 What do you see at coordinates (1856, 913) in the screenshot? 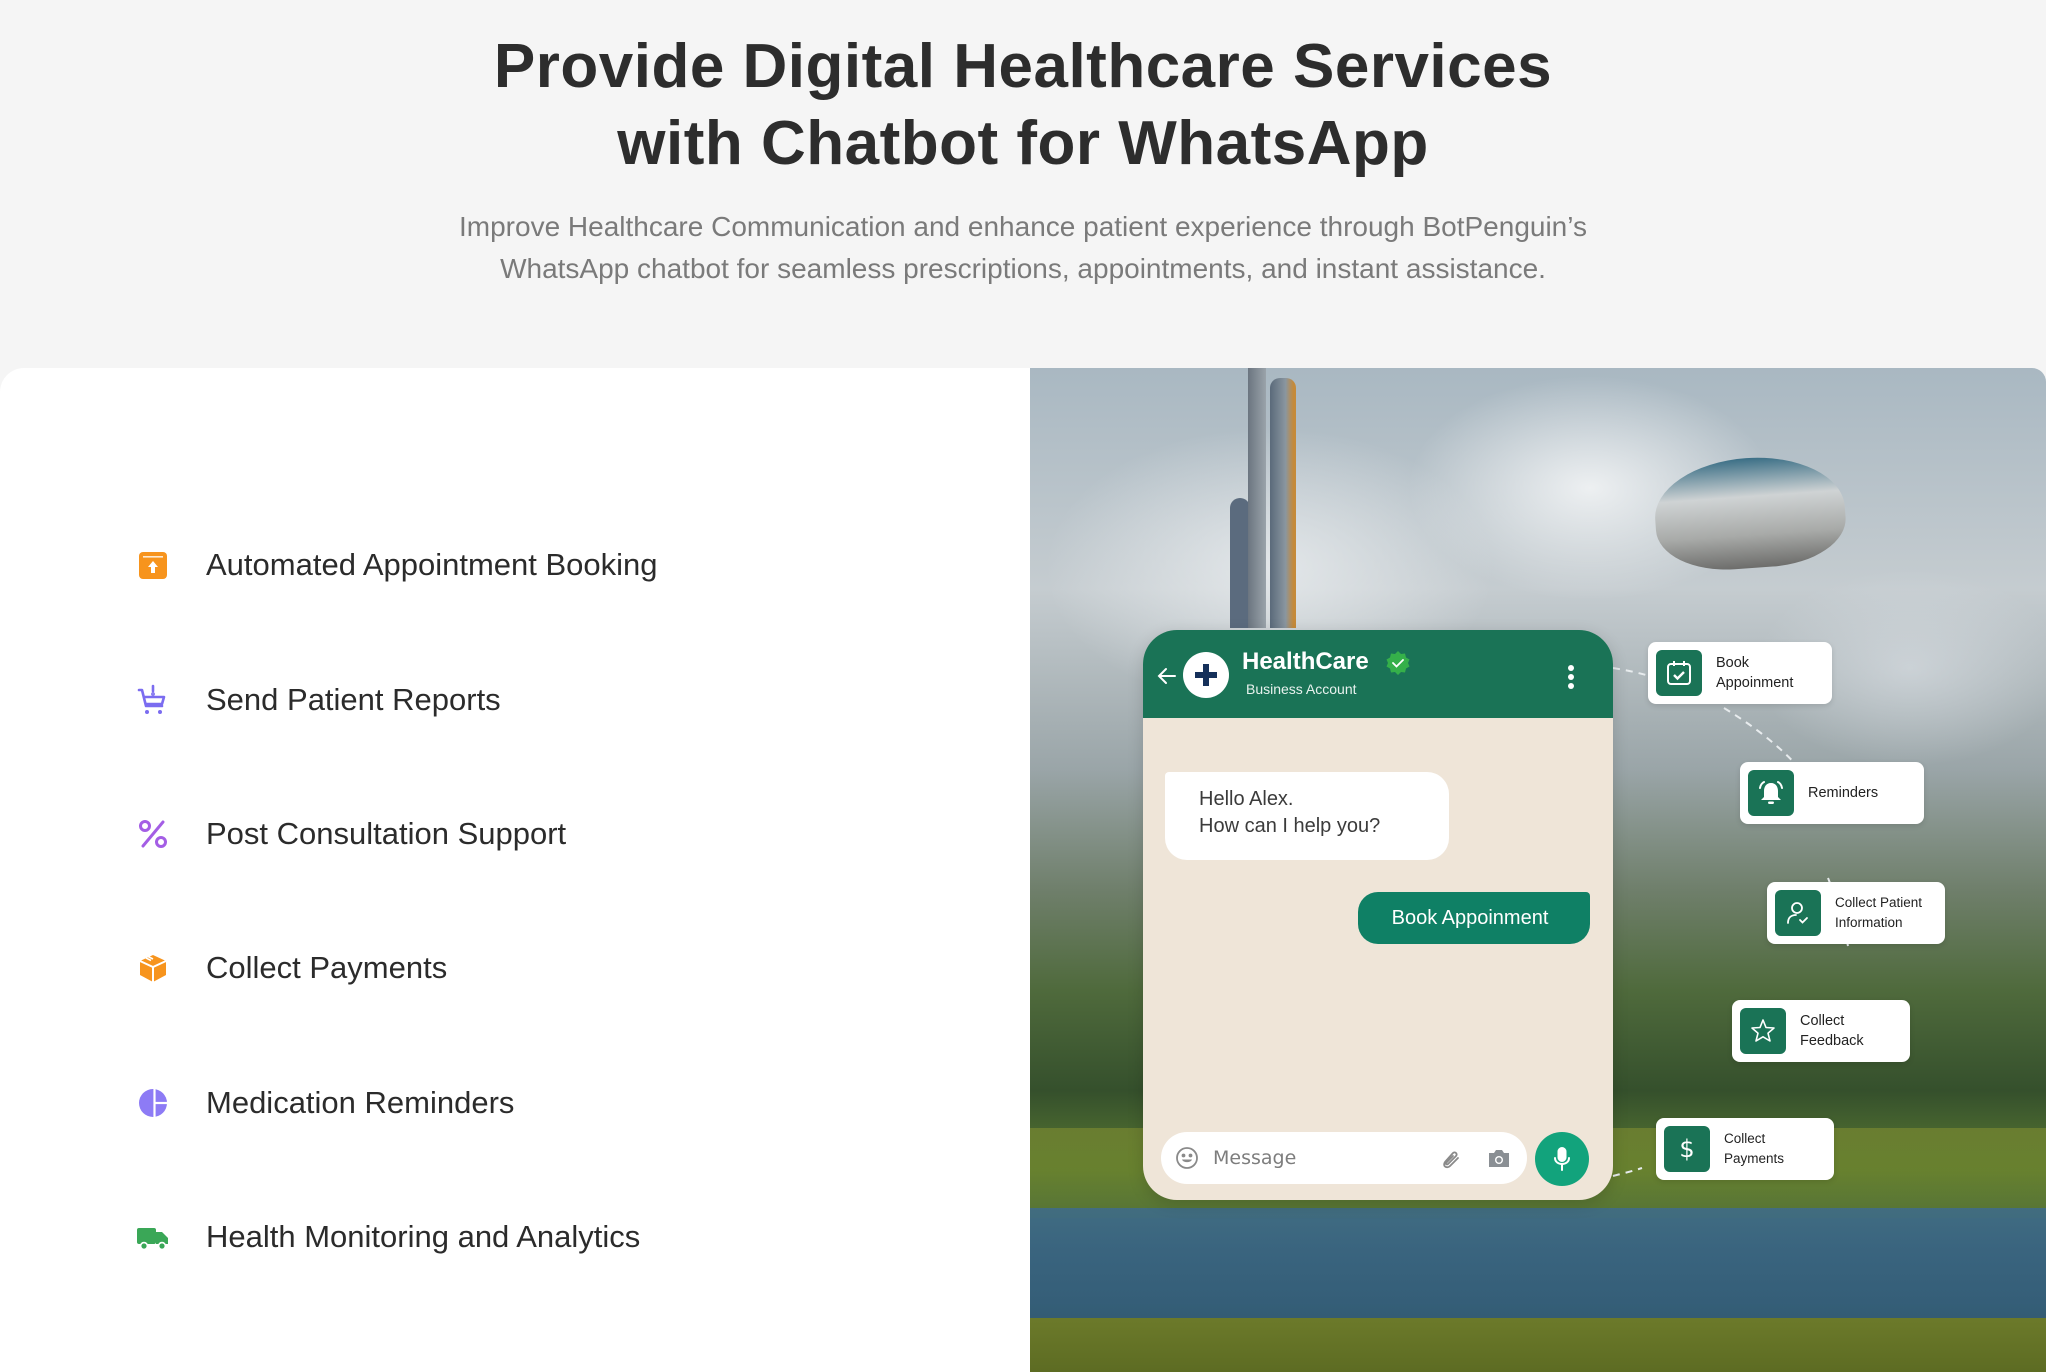
I see `flow-step-collect-patient-info: Collect Patient Information` at bounding box center [1856, 913].